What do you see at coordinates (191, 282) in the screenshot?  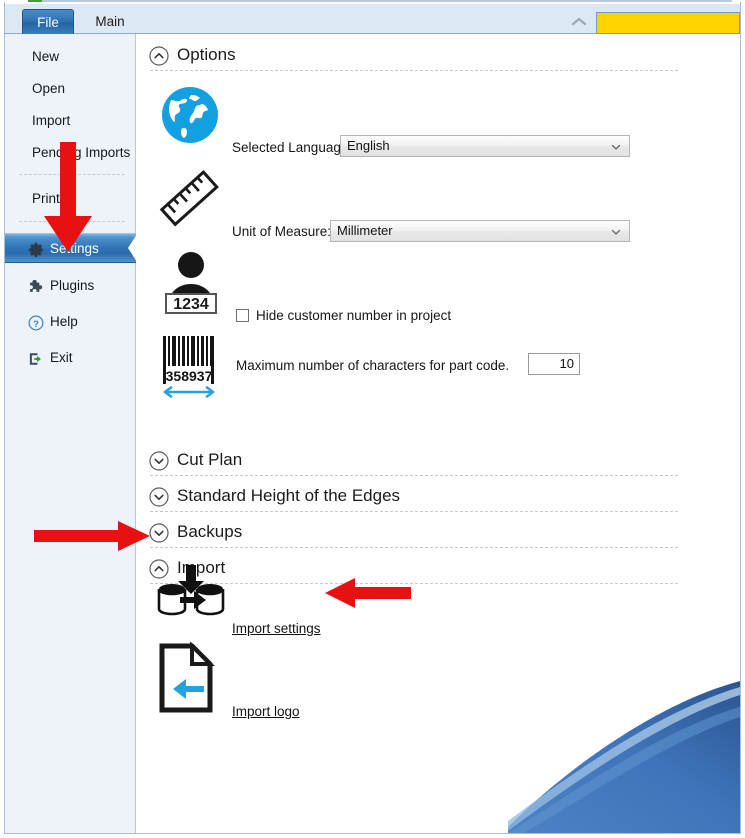 I see `customer-number-icon: 1234` at bounding box center [191, 282].